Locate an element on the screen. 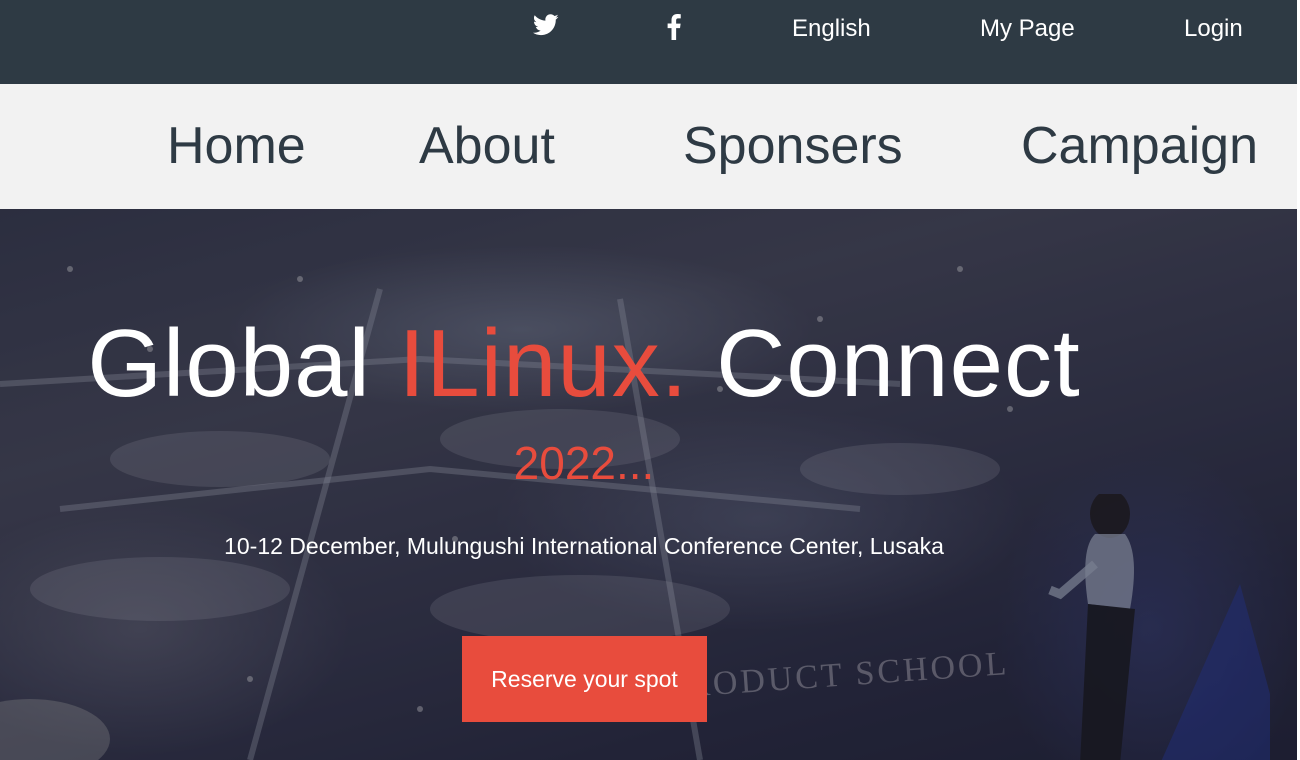 This screenshot has height=760, width=1300. nav-sponsers: Sponsers is located at coordinates (793, 146).